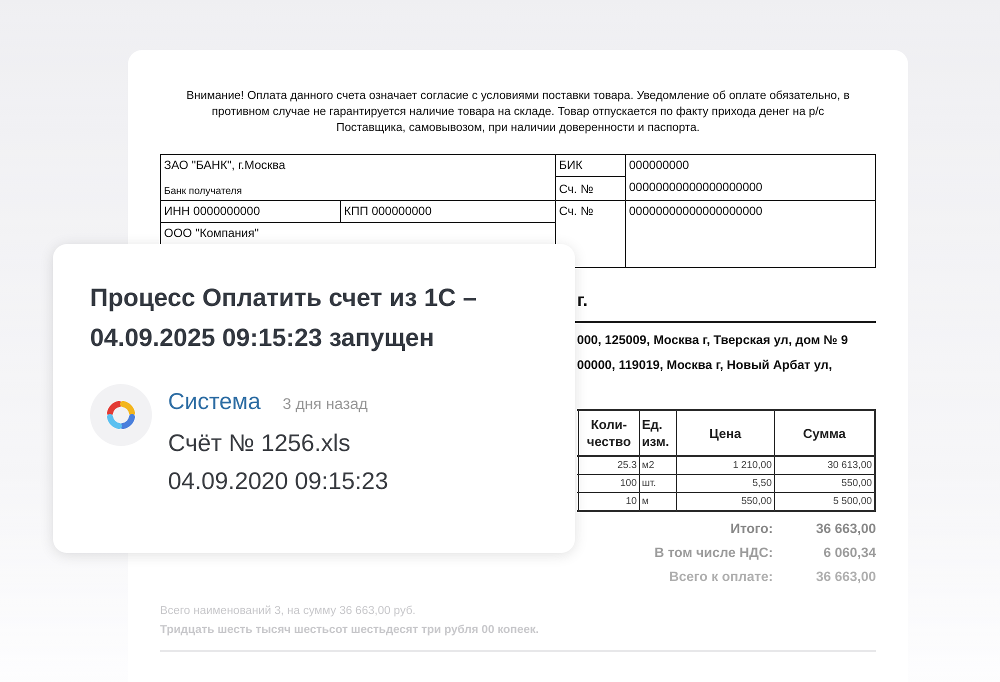  What do you see at coordinates (325, 405) in the screenshot?
I see `timestamp: 3 дня назад` at bounding box center [325, 405].